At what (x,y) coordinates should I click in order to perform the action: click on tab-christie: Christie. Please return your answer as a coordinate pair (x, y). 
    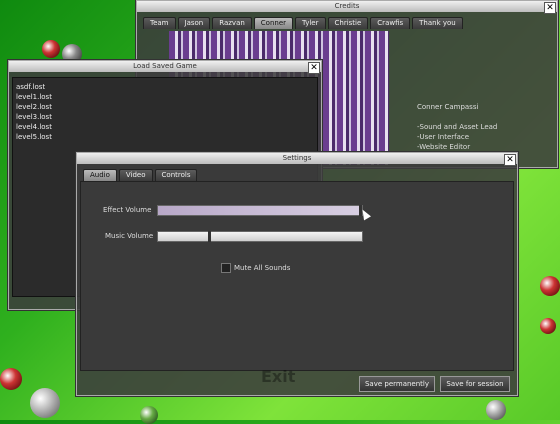
    Looking at the image, I should click on (348, 23).